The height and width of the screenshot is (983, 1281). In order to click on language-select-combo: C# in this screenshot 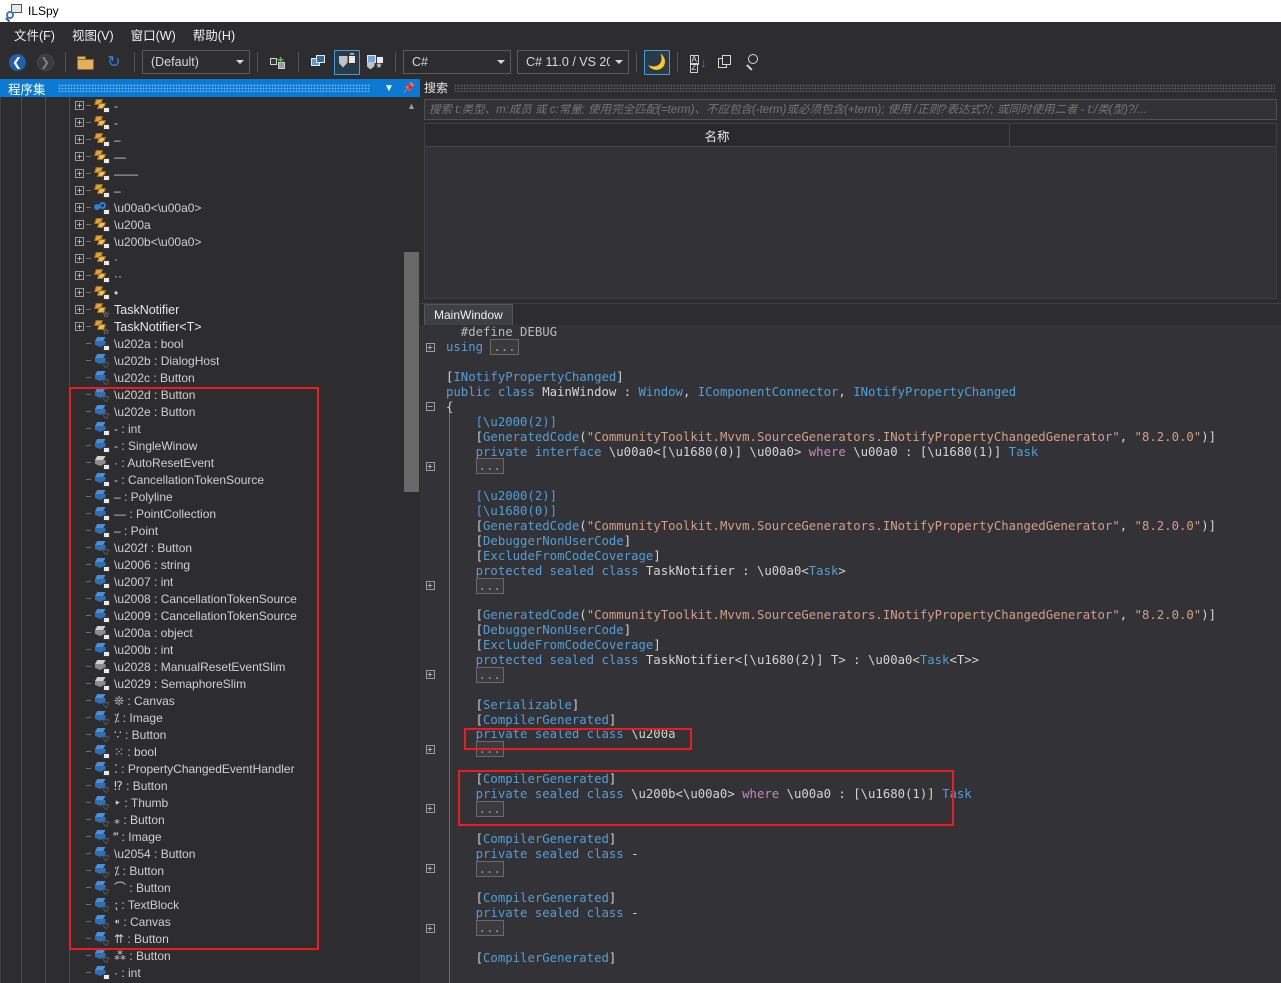, I will do `click(457, 62)`.